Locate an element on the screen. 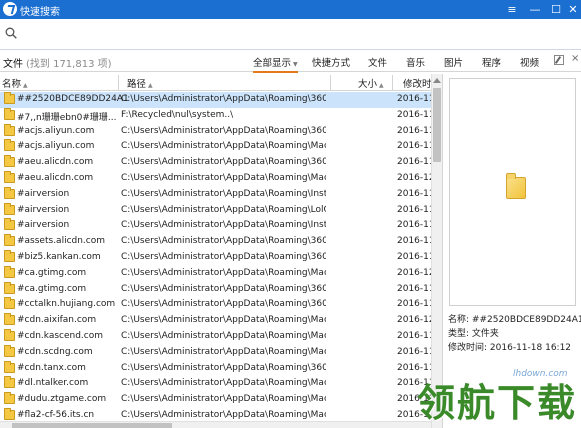 This screenshot has height=428, width=581. file-name: #biz5.kankan.com is located at coordinates (59, 257).